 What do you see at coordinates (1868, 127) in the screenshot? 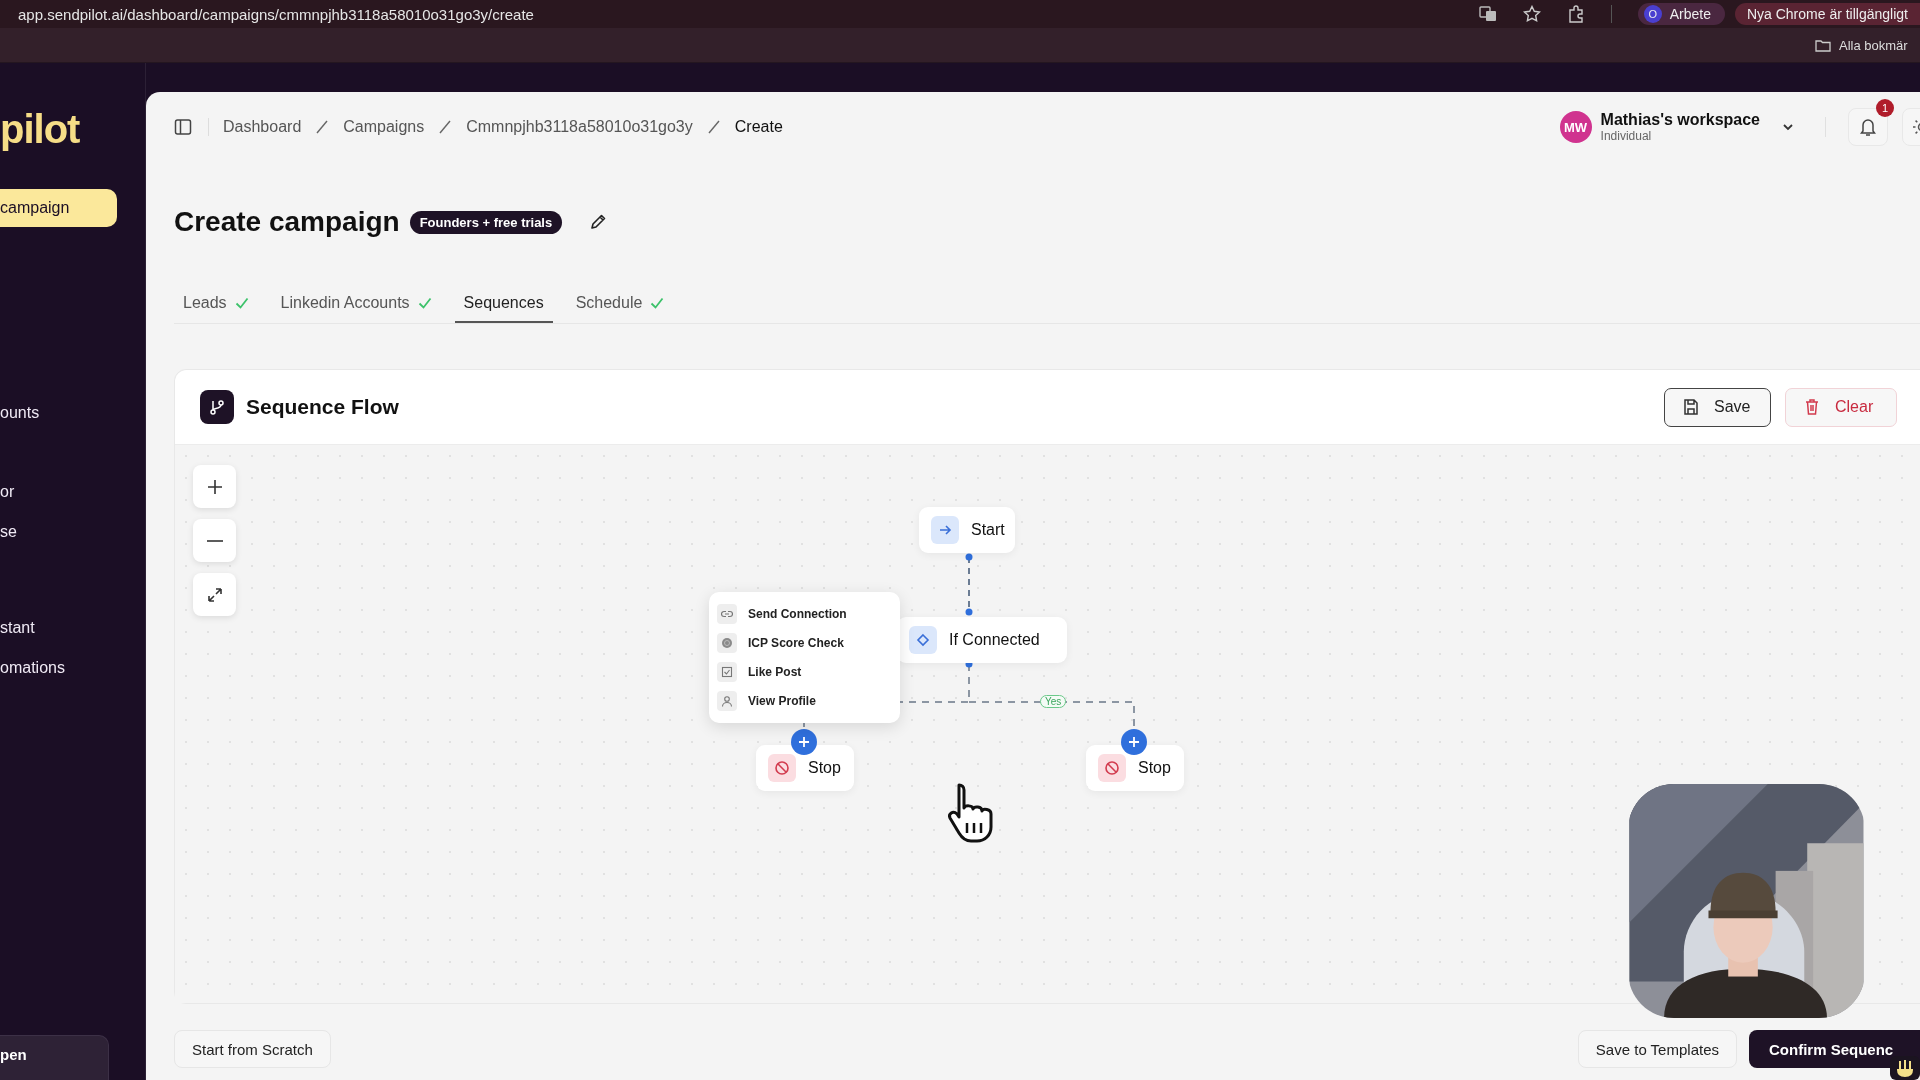
I see `bell-icon` at bounding box center [1868, 127].